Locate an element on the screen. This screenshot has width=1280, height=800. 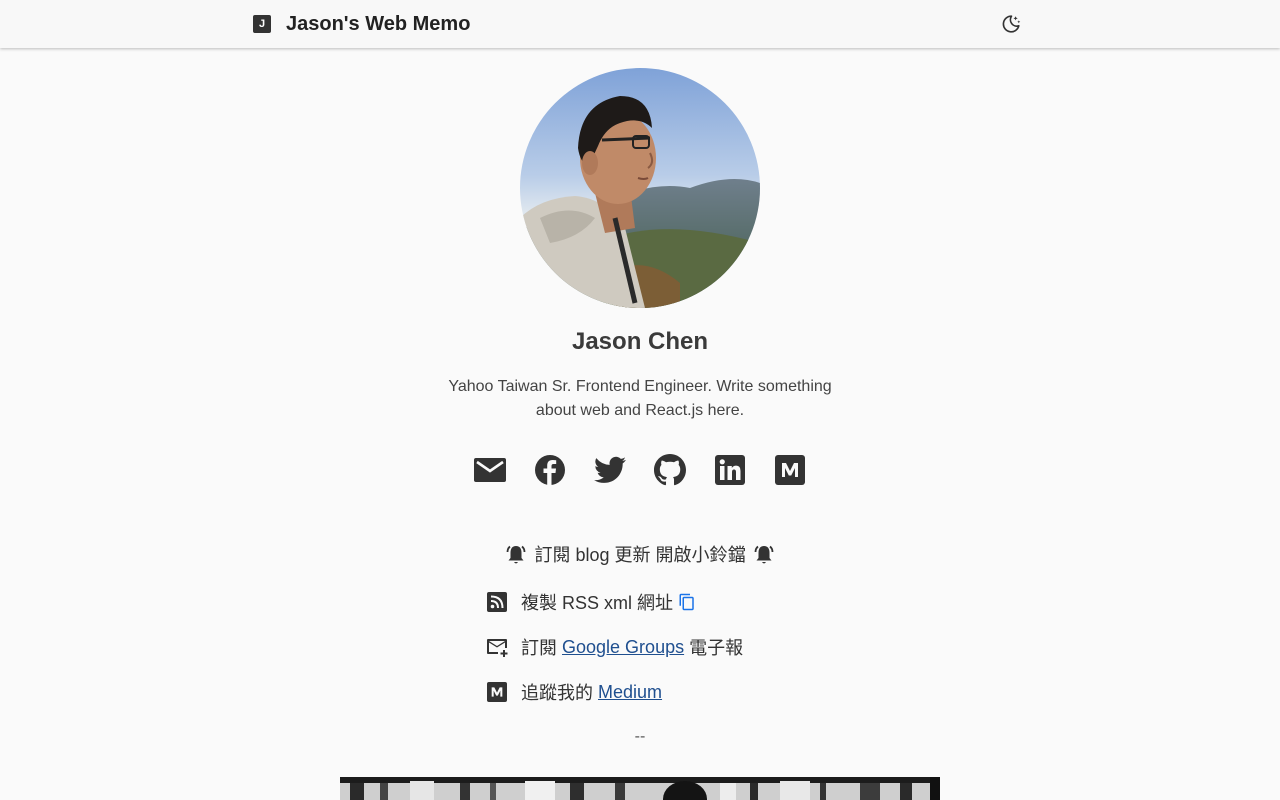
facebook-icon is located at coordinates (550, 470).